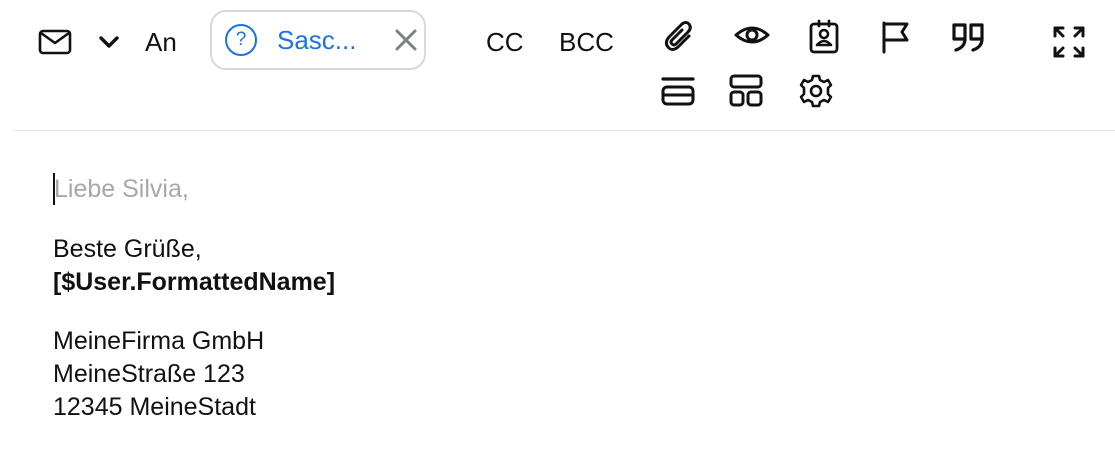 Image resolution: width=1115 pixels, height=455 pixels. What do you see at coordinates (968, 37) in the screenshot?
I see `quote-icon` at bounding box center [968, 37].